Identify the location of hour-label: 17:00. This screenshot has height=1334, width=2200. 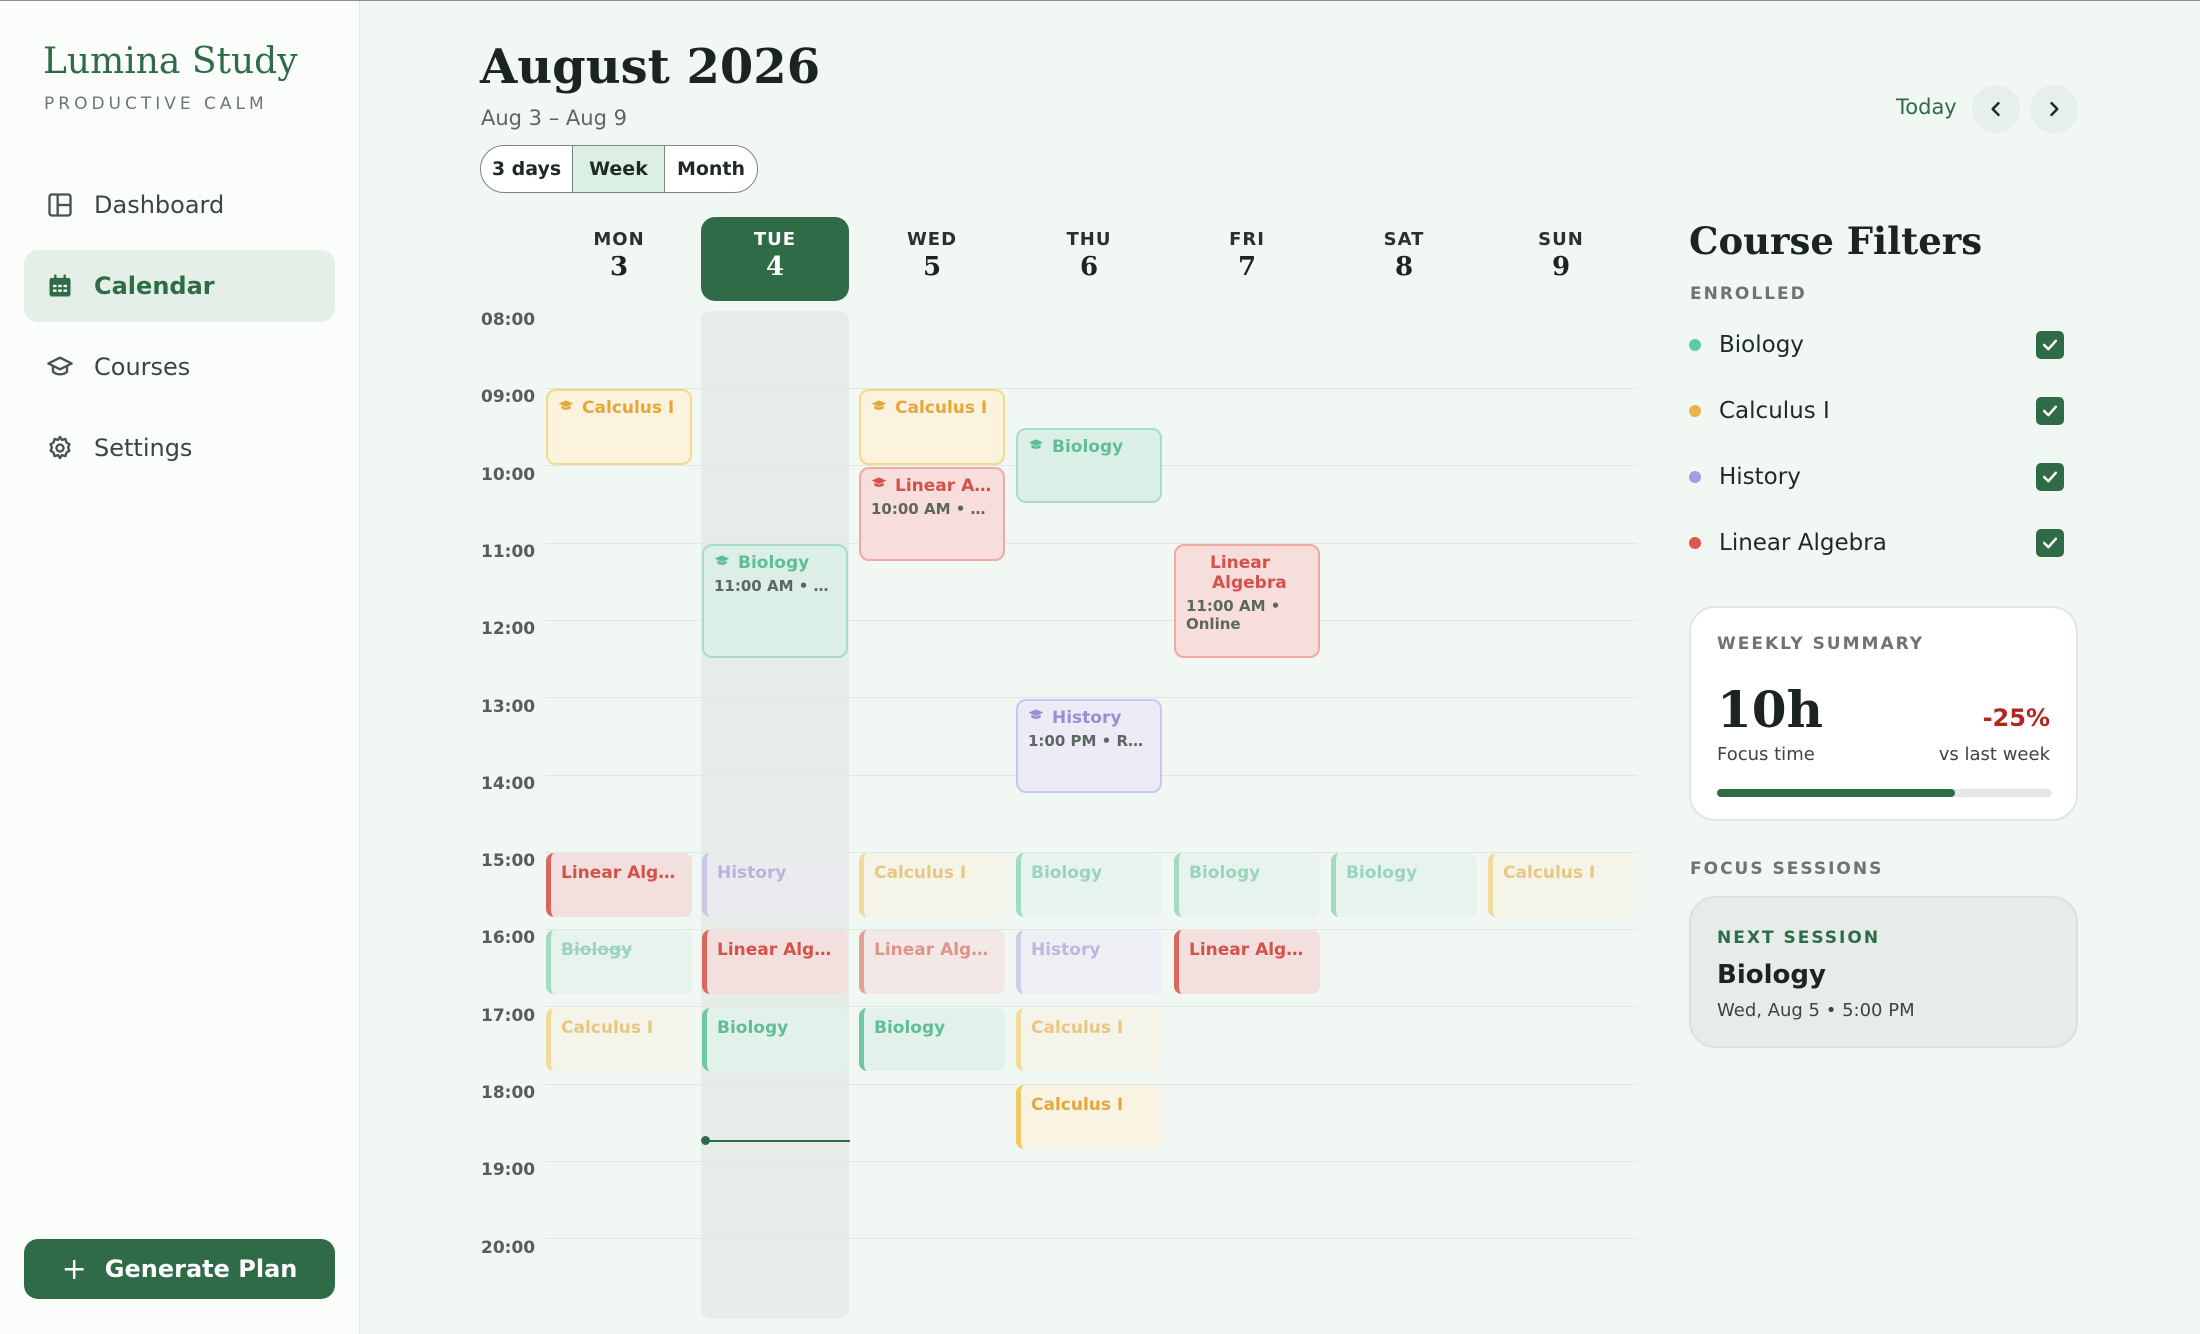
(508, 1015).